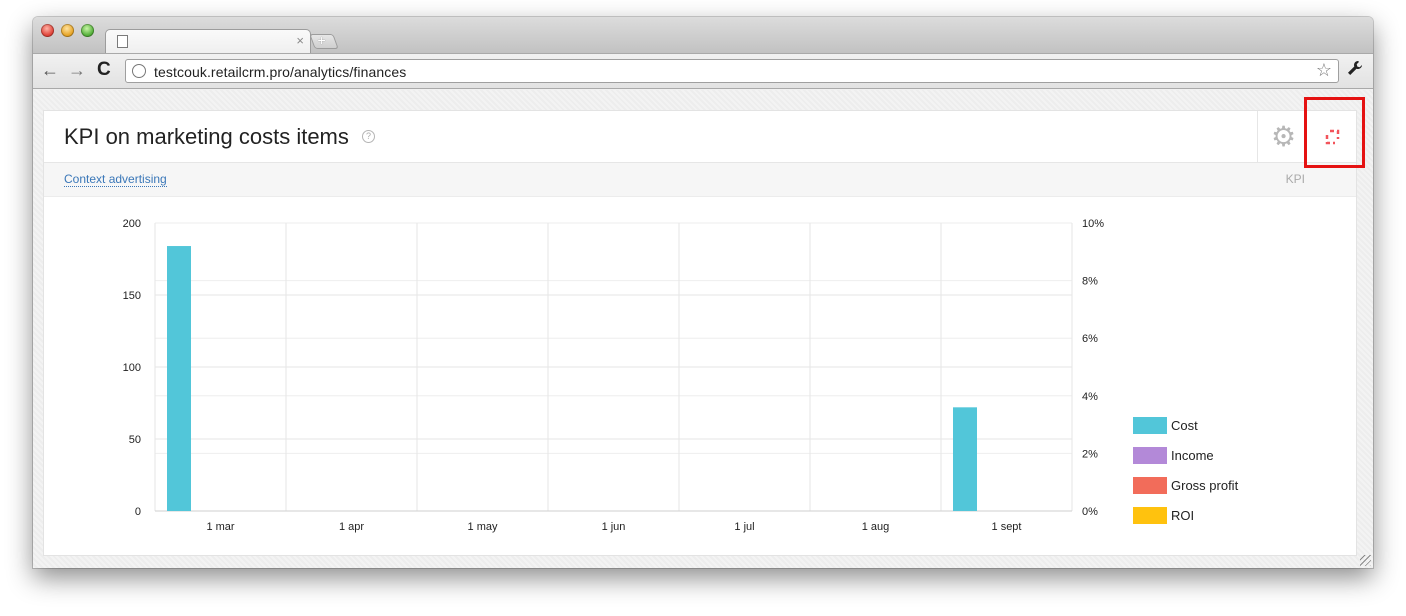 Image resolution: width=1406 pixels, height=616 pixels. Describe the element at coordinates (1090, 339) in the screenshot. I see `y-tick-label-right: 6%` at that location.